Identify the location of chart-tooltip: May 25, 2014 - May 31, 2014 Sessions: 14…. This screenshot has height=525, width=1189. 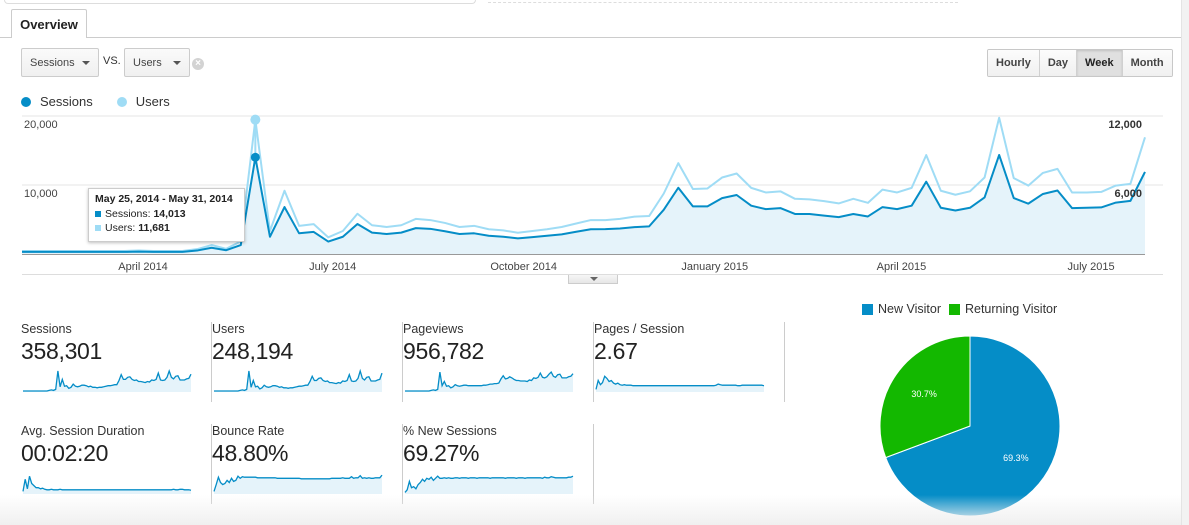
(166, 215).